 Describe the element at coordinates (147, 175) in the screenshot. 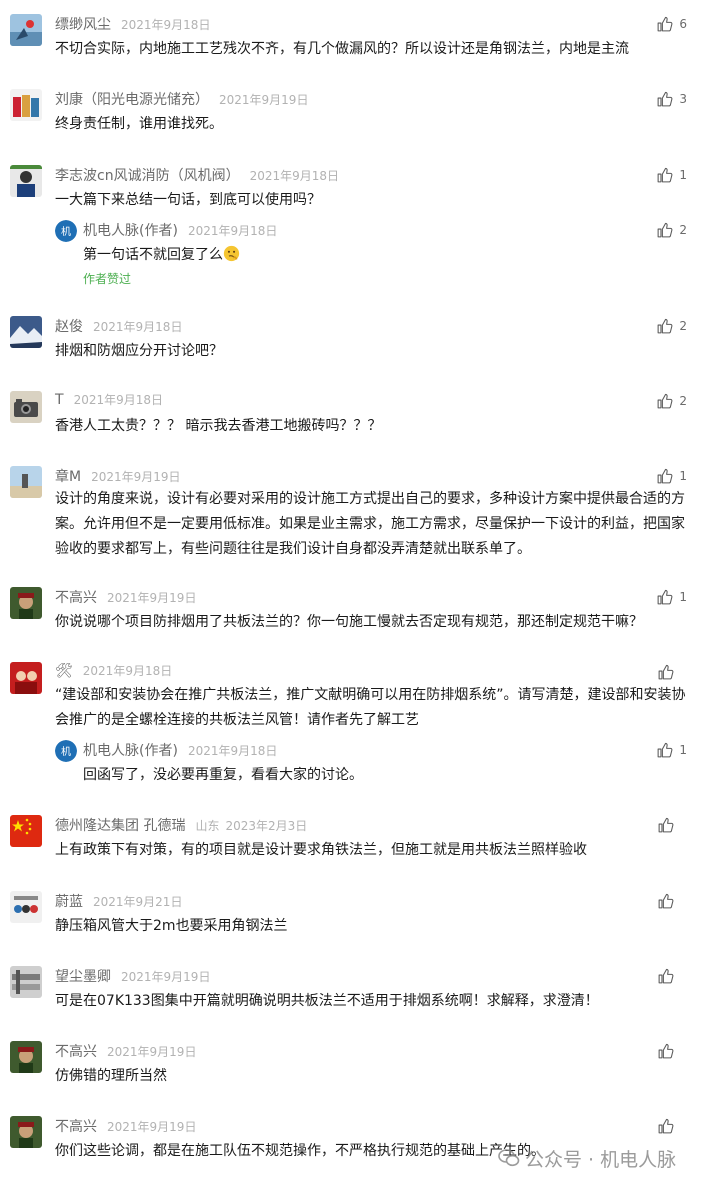

I see `commenter-name: 李志波cn风诚消防（风机阀）` at that location.